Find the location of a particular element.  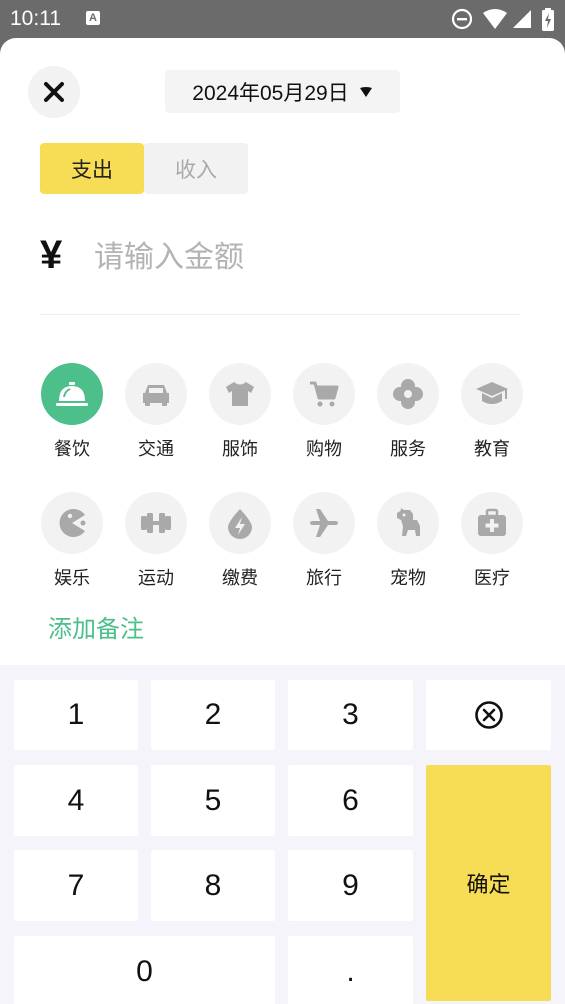

currency-symbol: ¥ is located at coordinates (51, 255).